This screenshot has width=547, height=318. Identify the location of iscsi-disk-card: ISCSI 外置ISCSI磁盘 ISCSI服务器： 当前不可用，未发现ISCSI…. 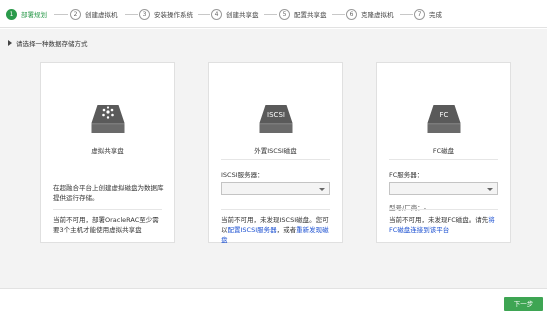
(275, 153).